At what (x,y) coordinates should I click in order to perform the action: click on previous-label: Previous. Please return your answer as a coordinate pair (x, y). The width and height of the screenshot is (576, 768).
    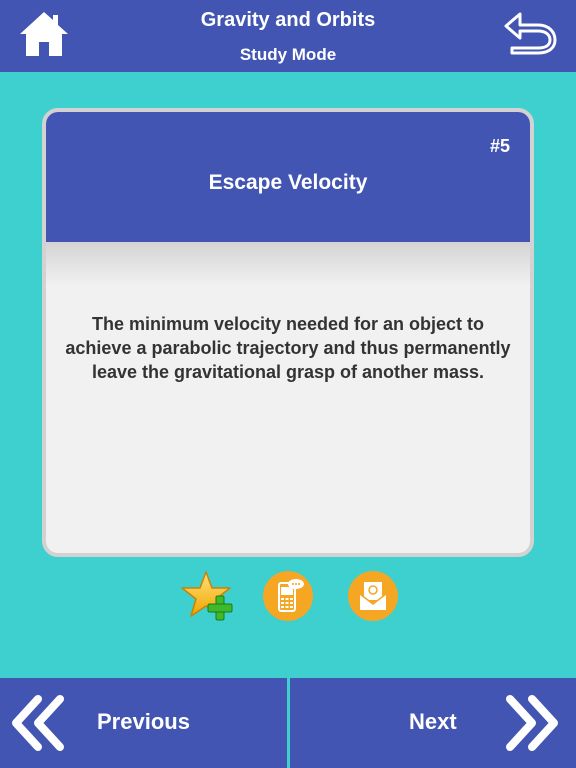
    Looking at the image, I should click on (143, 721).